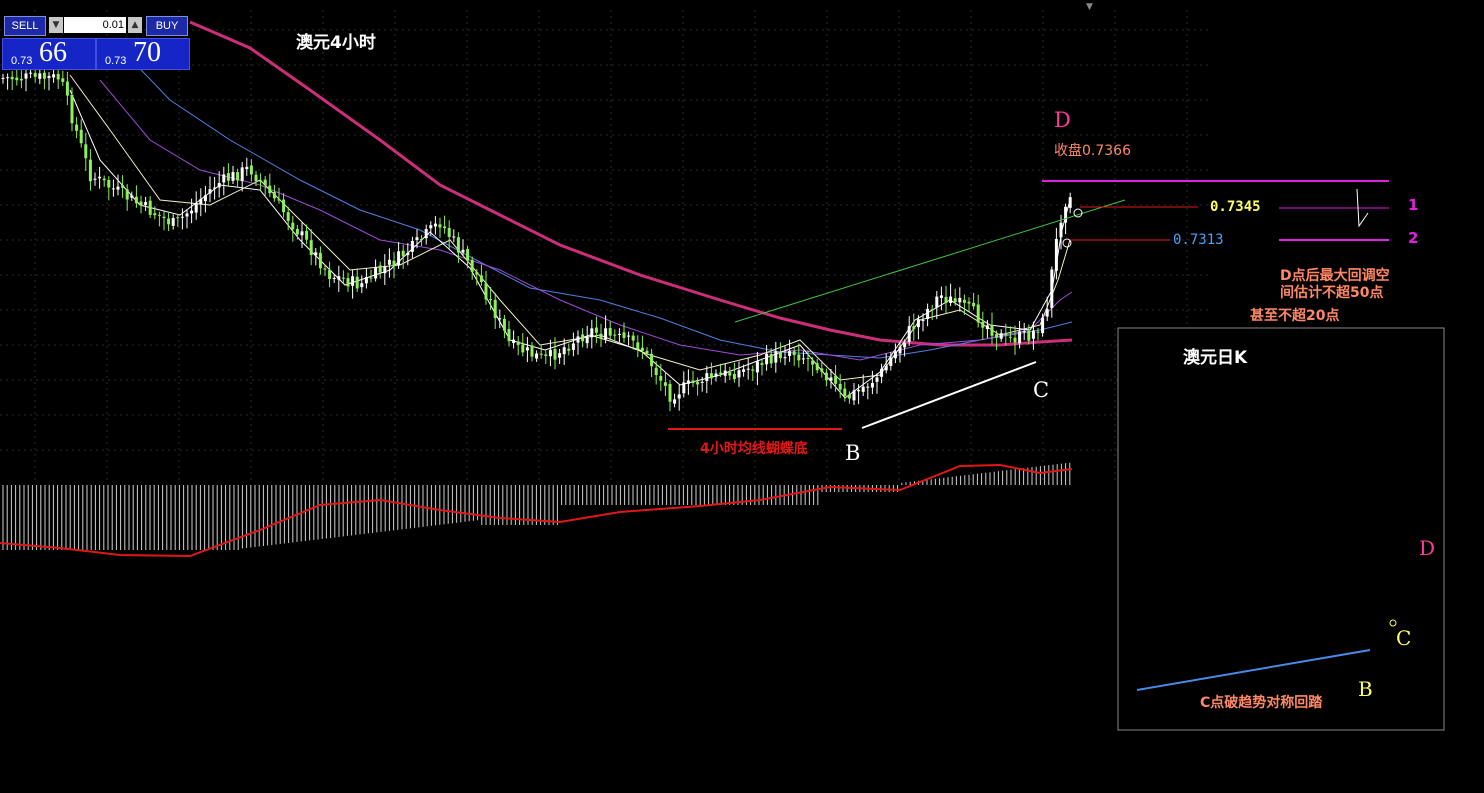 Image resolution: width=1484 pixels, height=793 pixels. What do you see at coordinates (25, 26) in the screenshot?
I see `sell-button: SELL` at bounding box center [25, 26].